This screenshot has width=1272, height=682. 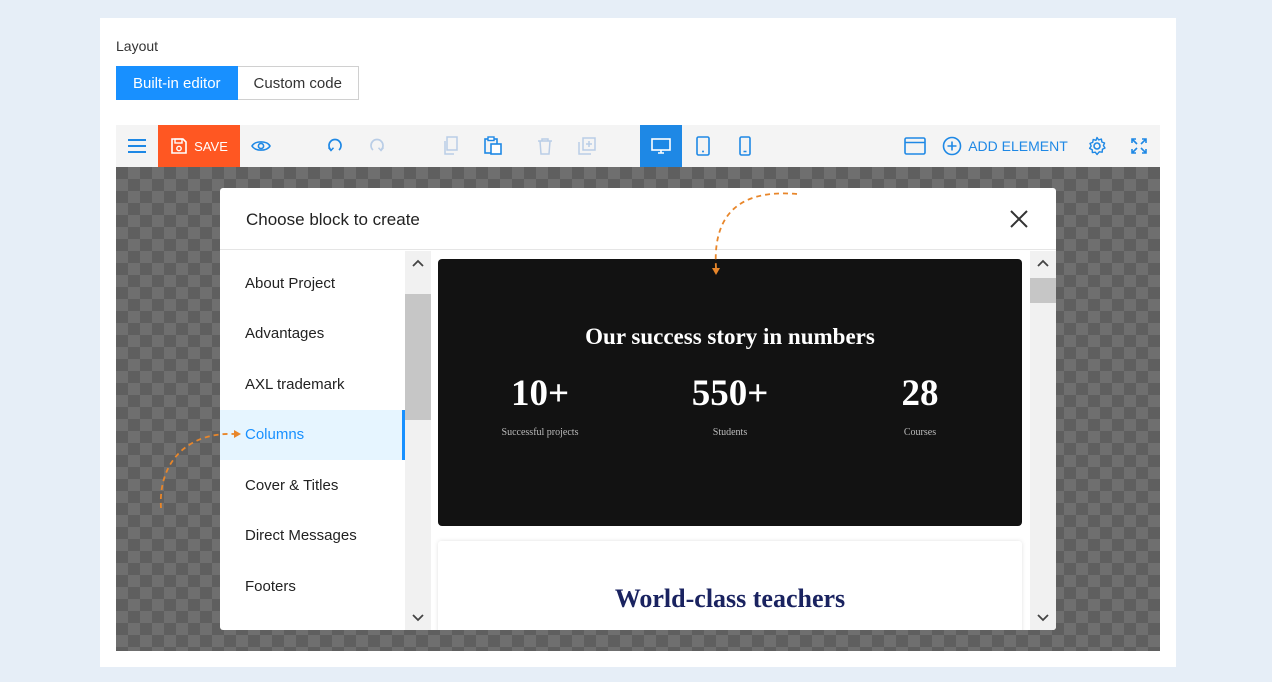 I want to click on duplicate-icon, so click(x=587, y=146).